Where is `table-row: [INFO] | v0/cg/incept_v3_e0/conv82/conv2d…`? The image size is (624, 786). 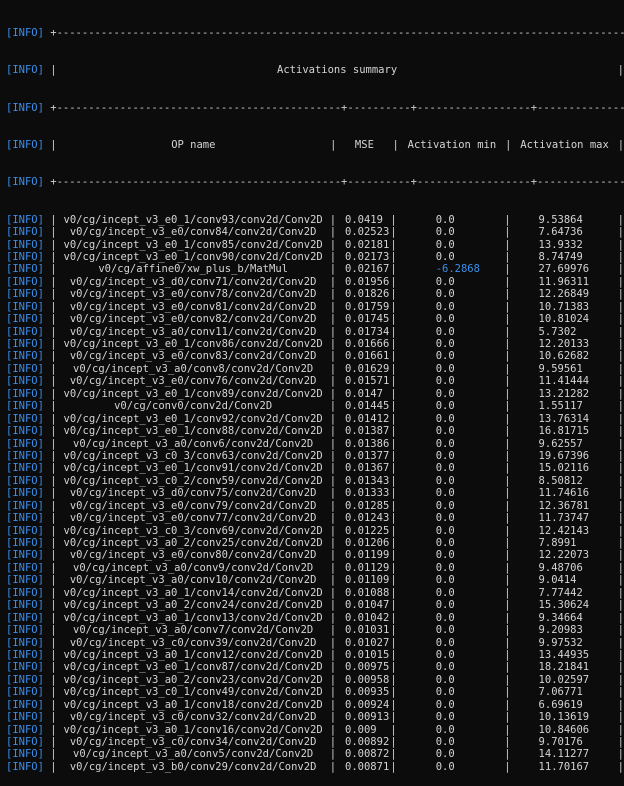 table-row: [INFO] | v0/cg/incept_v3_e0/conv82/conv2d… is located at coordinates (315, 319).